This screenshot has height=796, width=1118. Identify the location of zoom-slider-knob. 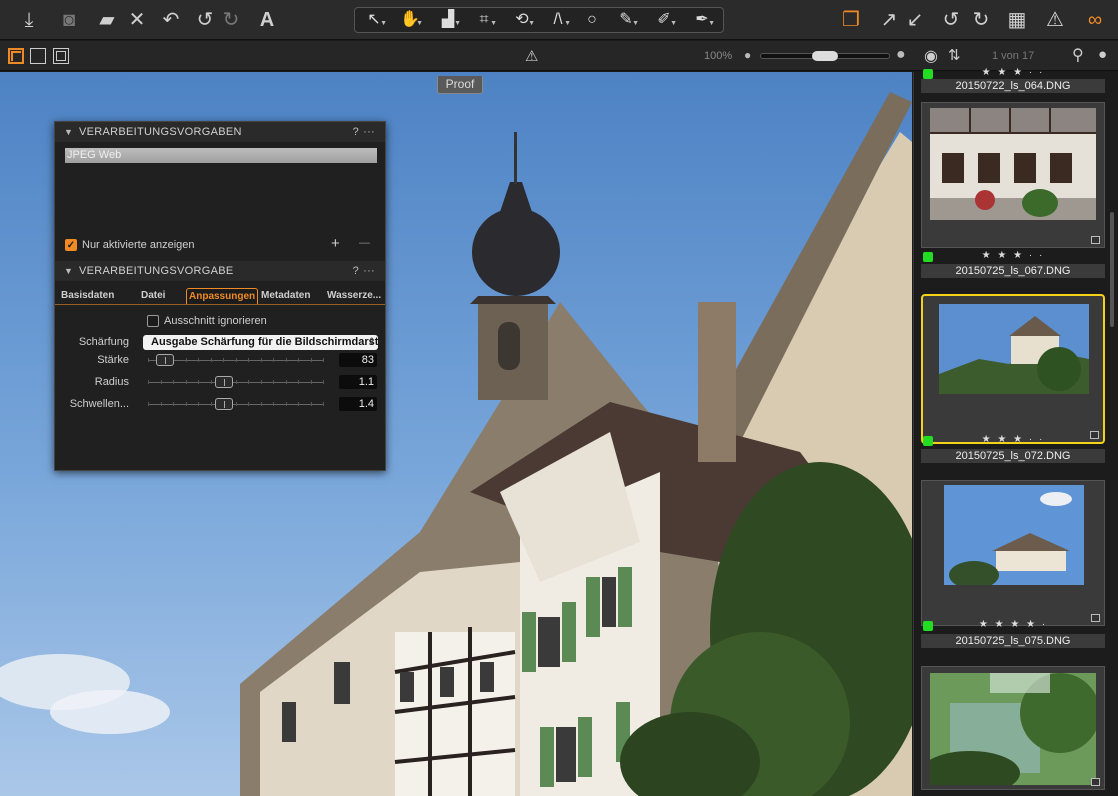
(825, 56).